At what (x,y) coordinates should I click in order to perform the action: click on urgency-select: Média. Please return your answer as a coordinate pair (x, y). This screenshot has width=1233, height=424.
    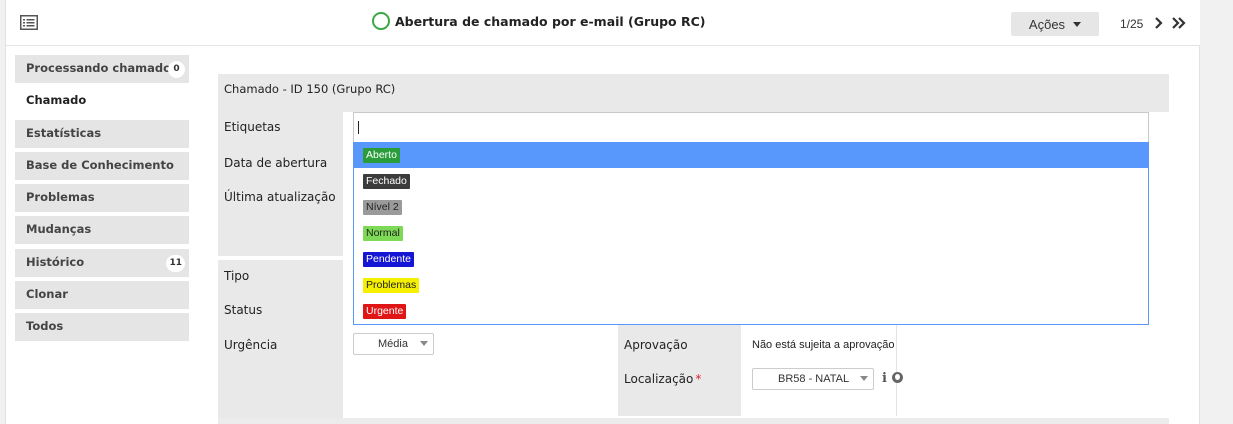
    Looking at the image, I should click on (393, 344).